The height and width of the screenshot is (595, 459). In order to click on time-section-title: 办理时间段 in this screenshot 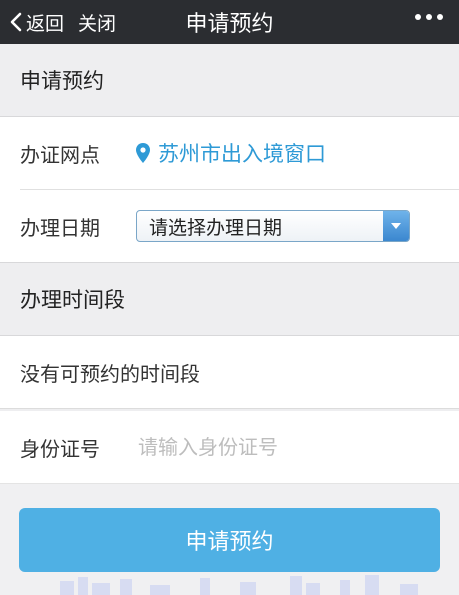, I will do `click(229, 299)`.